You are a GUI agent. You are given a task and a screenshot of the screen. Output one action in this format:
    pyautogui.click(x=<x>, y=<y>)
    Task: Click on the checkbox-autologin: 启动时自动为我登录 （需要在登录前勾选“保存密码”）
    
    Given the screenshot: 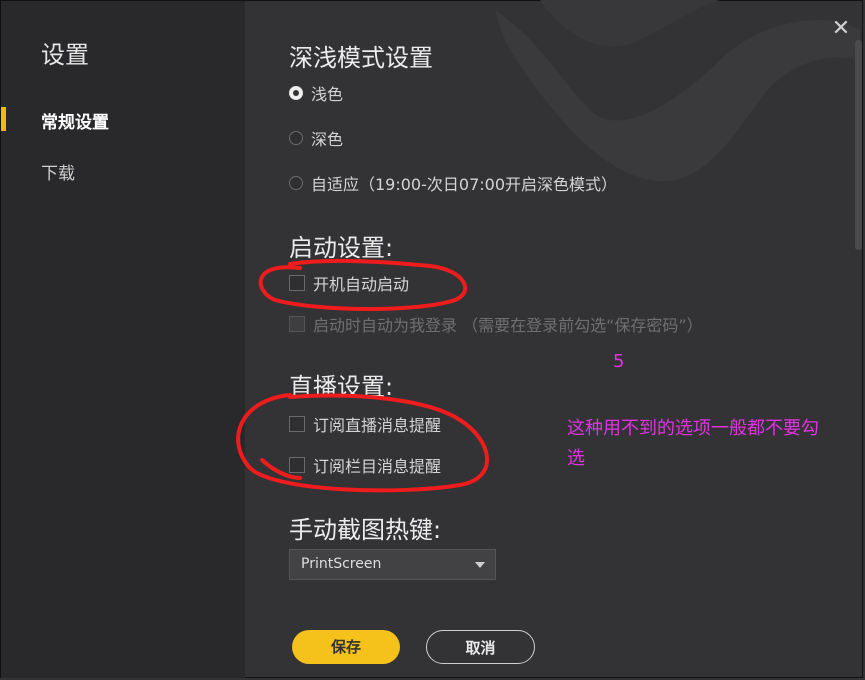 What is the action you would take?
    pyautogui.click(x=496, y=324)
    